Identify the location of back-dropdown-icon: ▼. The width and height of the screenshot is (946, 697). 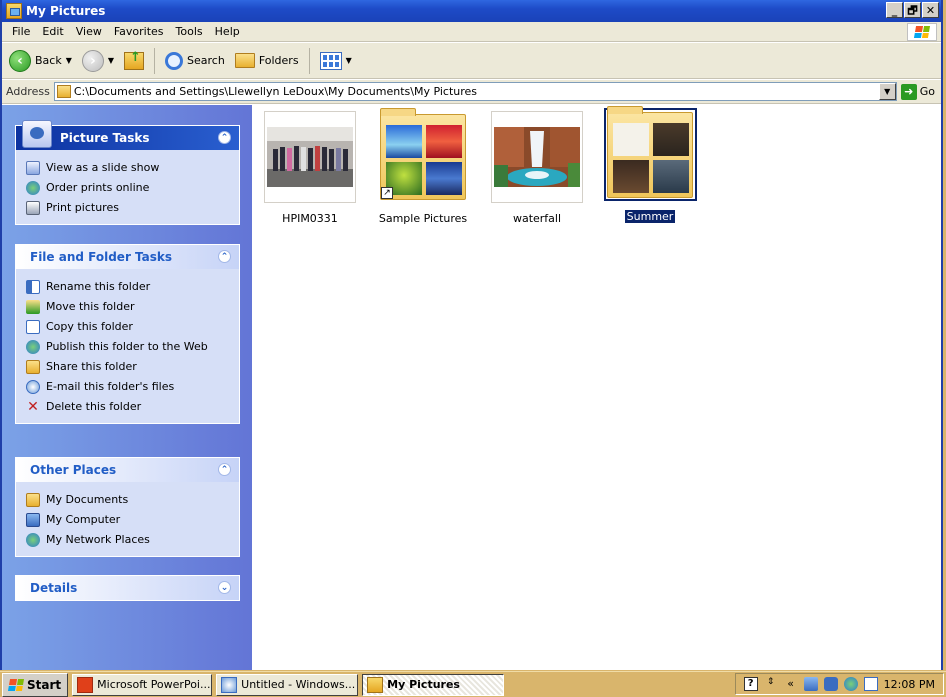
(69, 60).